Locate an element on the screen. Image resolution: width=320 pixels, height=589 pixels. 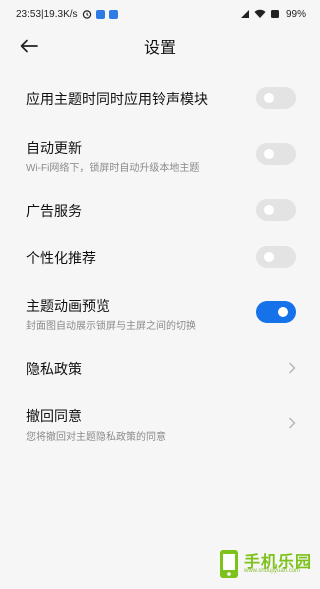
setting-ringtone-module: 应用主题时同时应用铃声模块 is located at coordinates (160, 98).